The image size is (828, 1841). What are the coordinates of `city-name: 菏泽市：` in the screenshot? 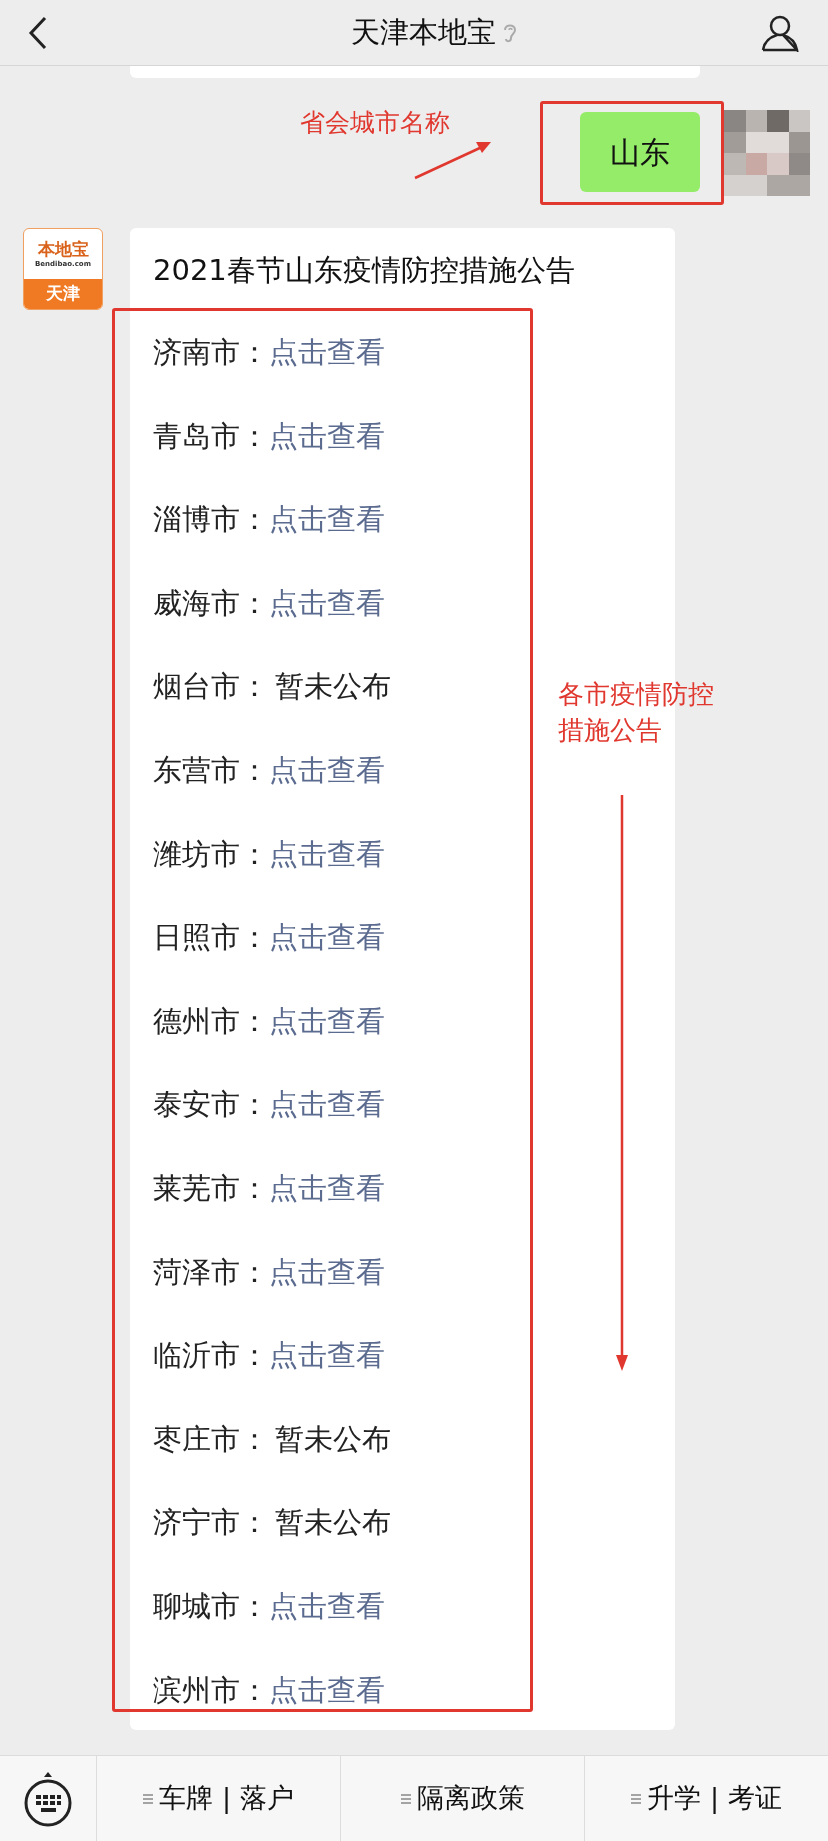 It's located at (211, 1272).